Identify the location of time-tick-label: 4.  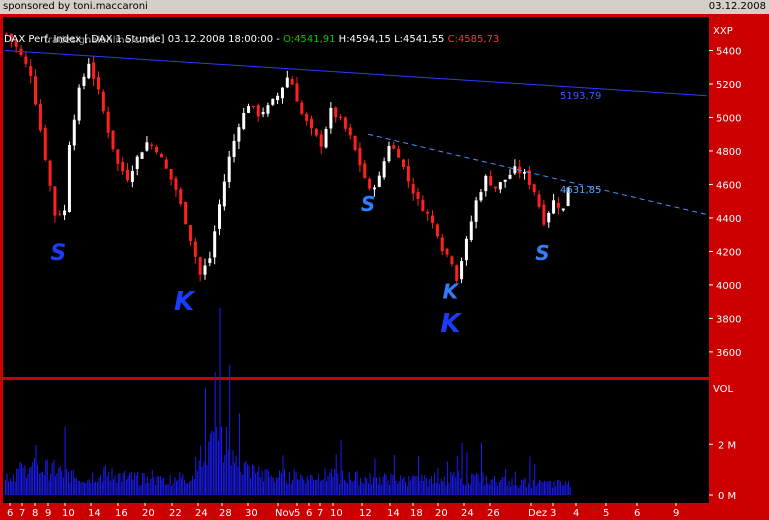
(576, 513).